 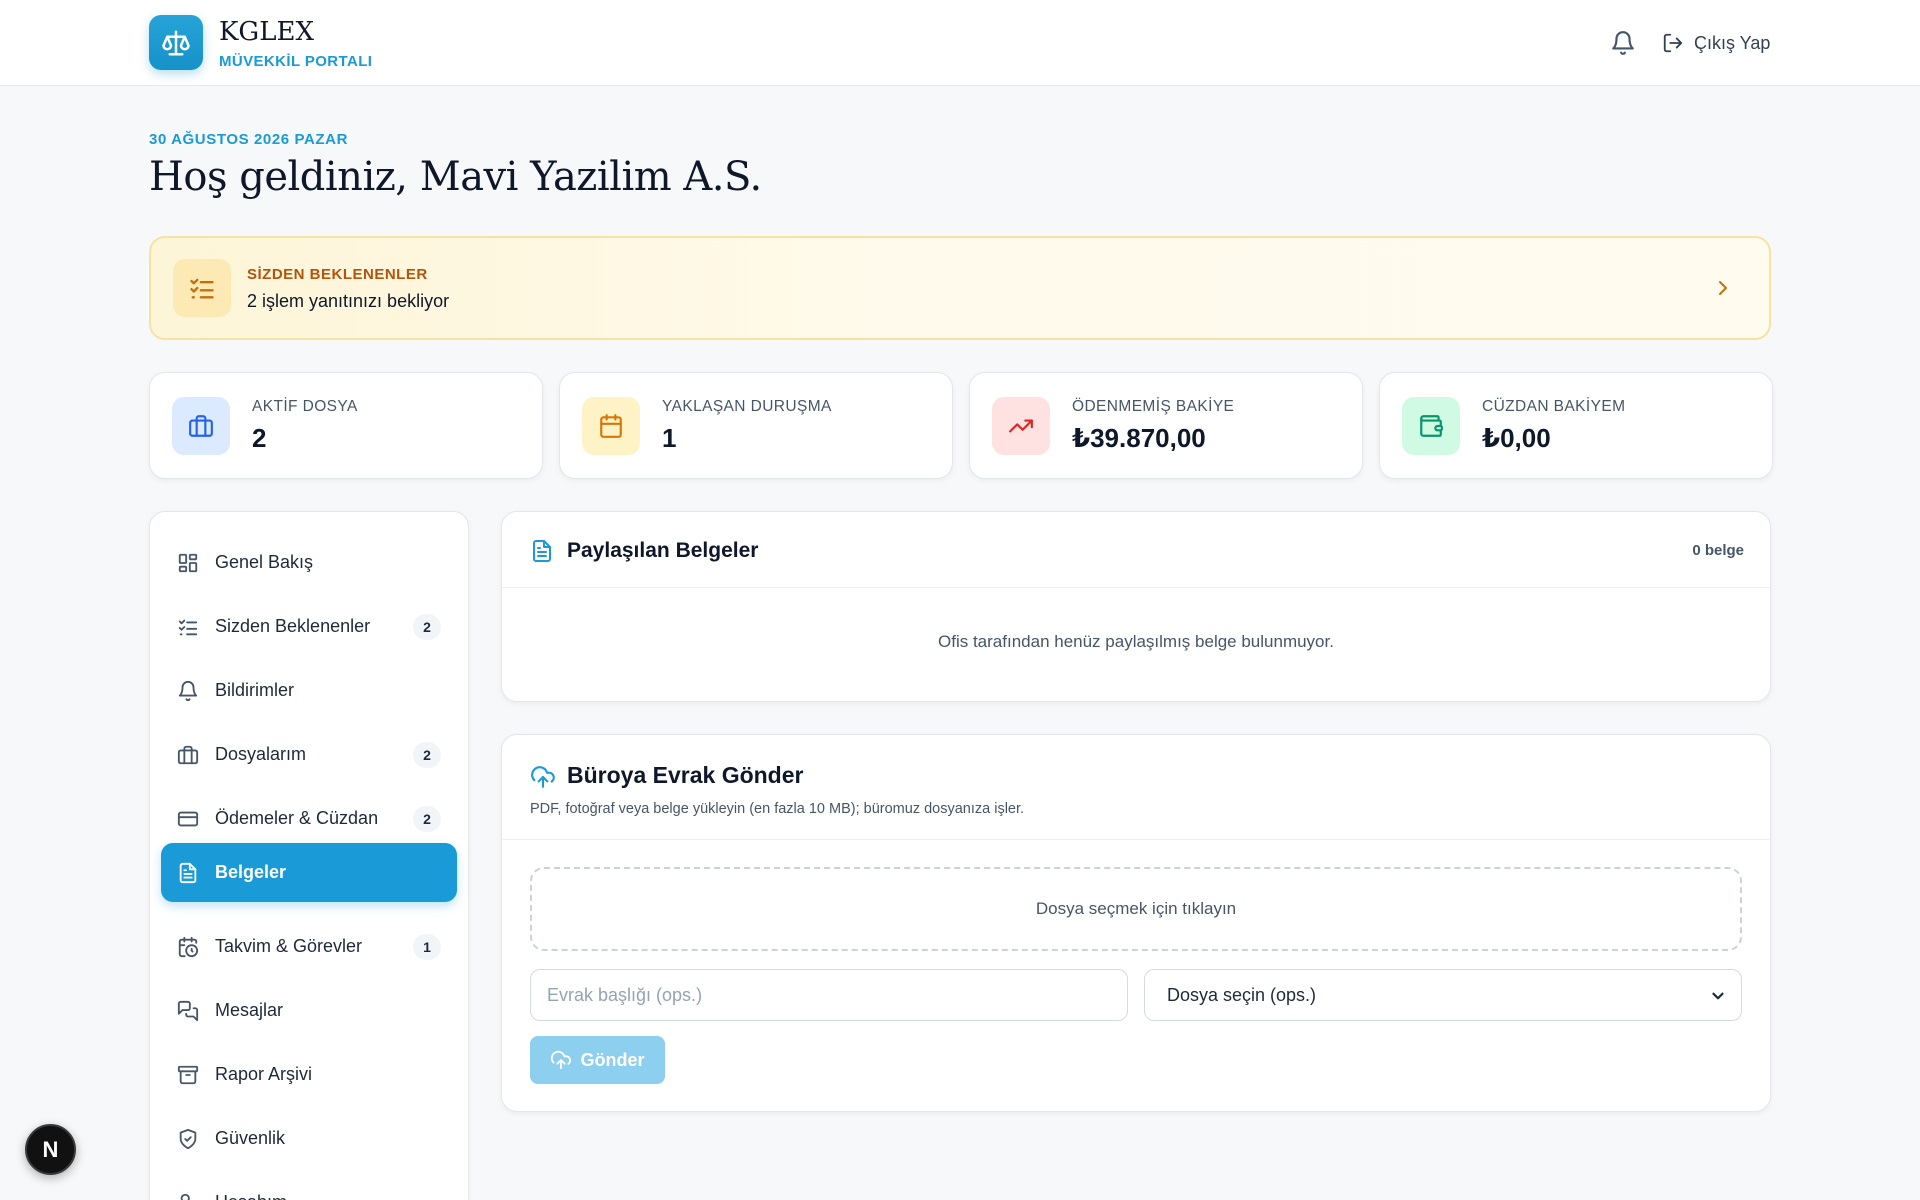 I want to click on current-date: 30 AĞUSTOS 2026 PAZAR, so click(x=249, y=139).